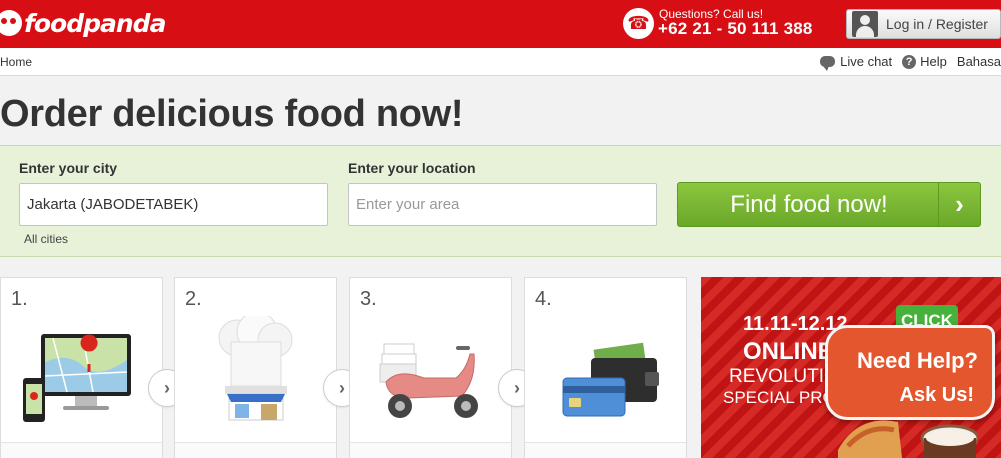 This screenshot has height=458, width=1001. I want to click on step-number: 1., so click(19, 299).